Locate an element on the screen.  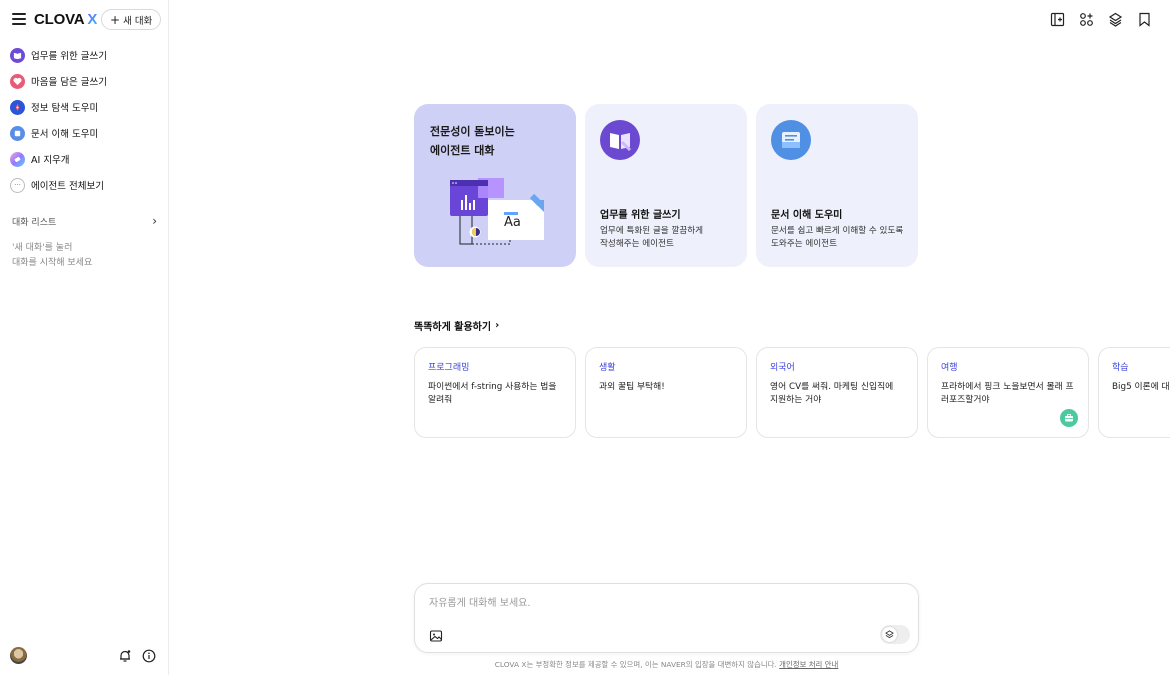
top-toolbar is located at coordinates (1101, 19).